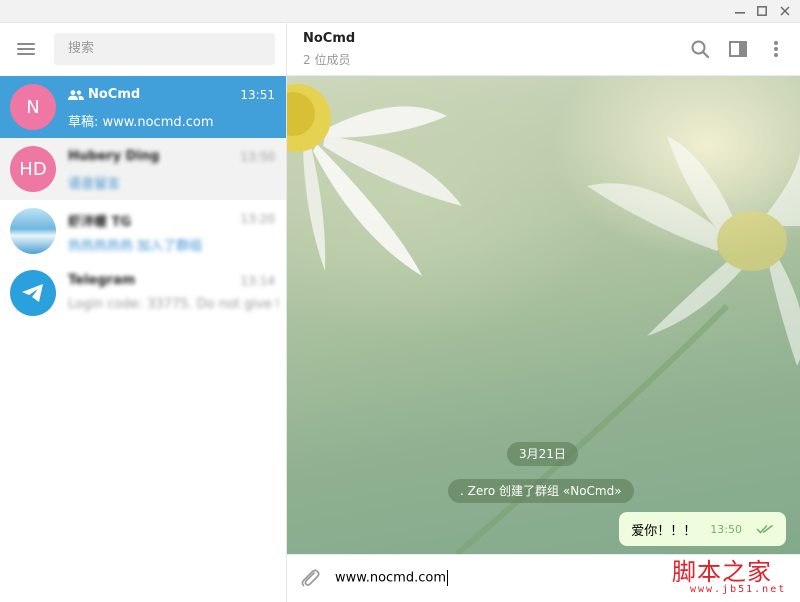 Image resolution: width=800 pixels, height=602 pixels. Describe the element at coordinates (722, 572) in the screenshot. I see `watermark-text: 脚本之家` at that location.